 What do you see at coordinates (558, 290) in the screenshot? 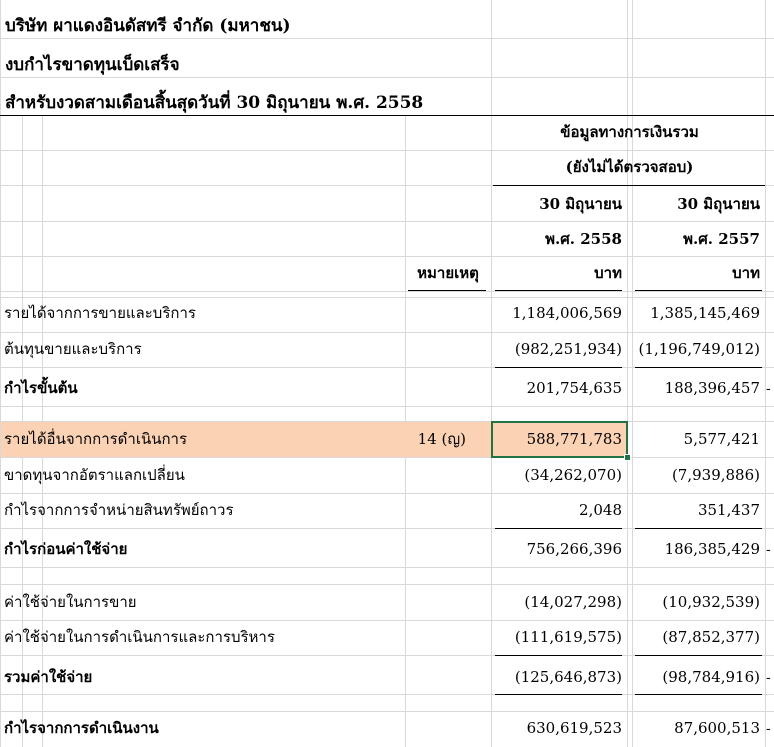
I see `col1-unit-underline` at bounding box center [558, 290].